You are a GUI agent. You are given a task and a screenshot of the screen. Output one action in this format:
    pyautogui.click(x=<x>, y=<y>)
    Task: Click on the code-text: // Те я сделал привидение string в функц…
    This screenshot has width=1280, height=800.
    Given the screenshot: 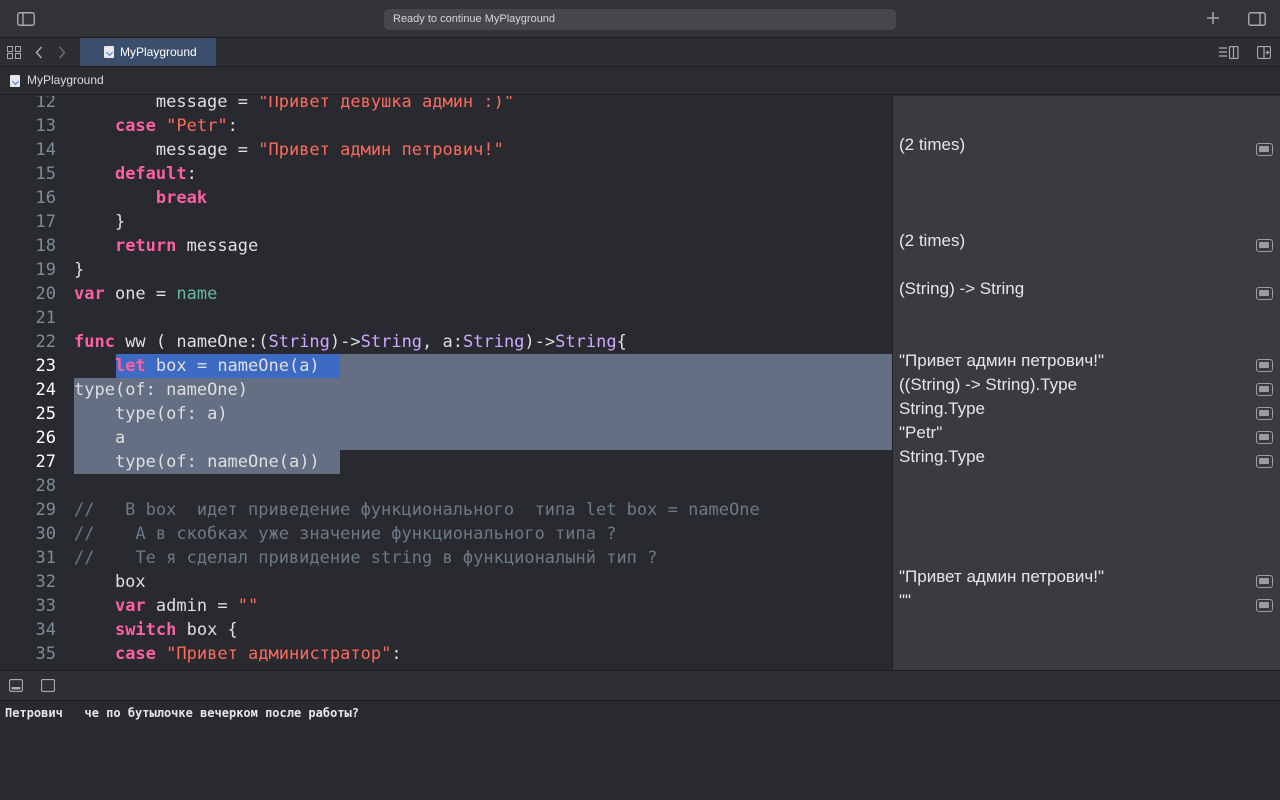 What is the action you would take?
    pyautogui.click(x=366, y=558)
    